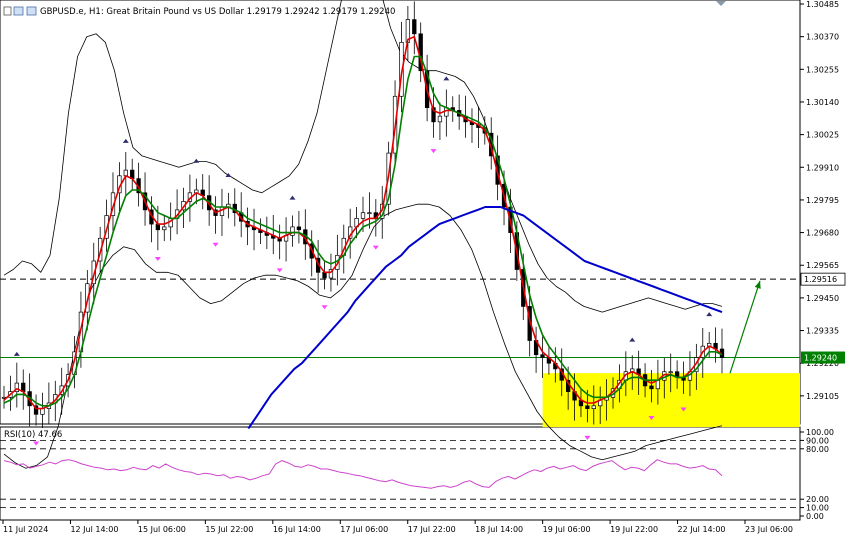  Describe the element at coordinates (432, 529) in the screenshot. I see `time-axis-label: 17 Jul 22:00` at that location.